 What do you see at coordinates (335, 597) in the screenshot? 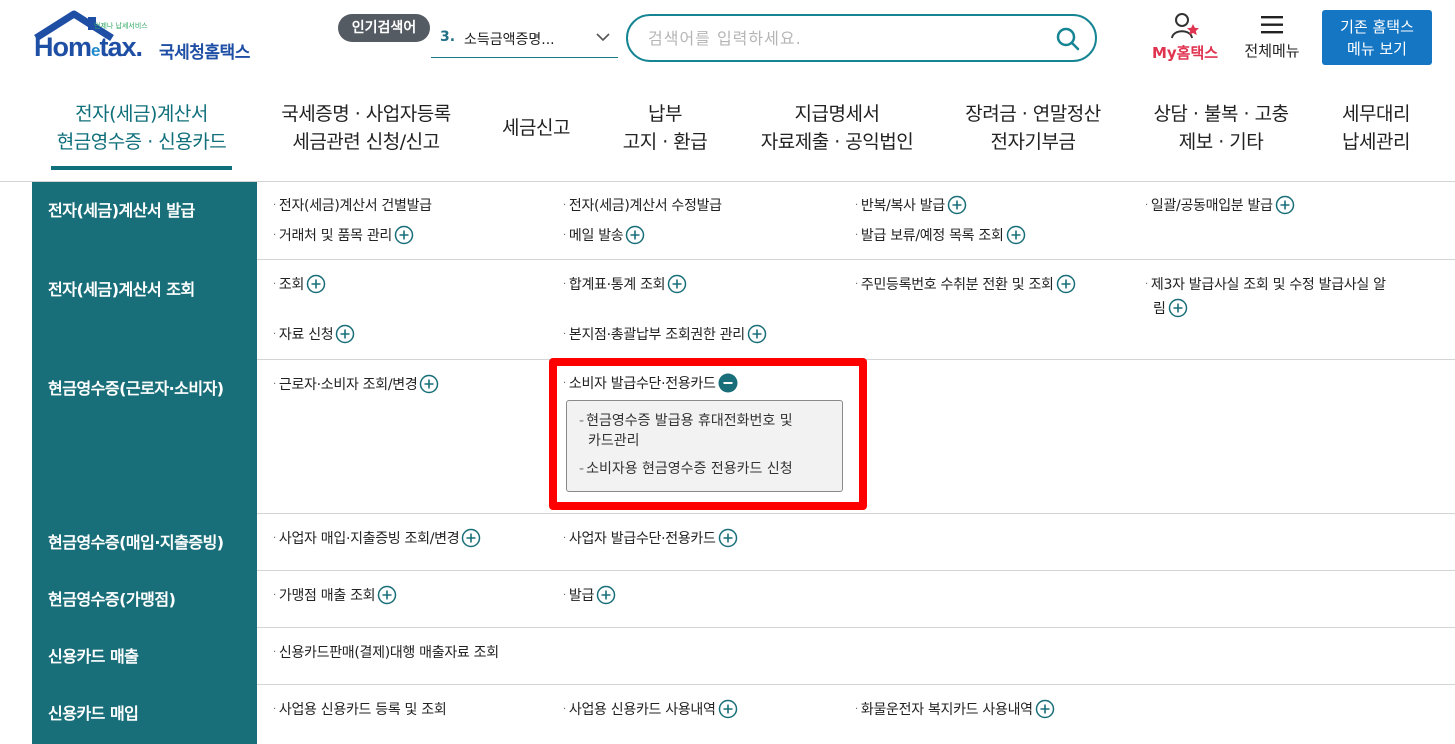
I see `menu-link: · 가맹점 매출 조회` at bounding box center [335, 597].